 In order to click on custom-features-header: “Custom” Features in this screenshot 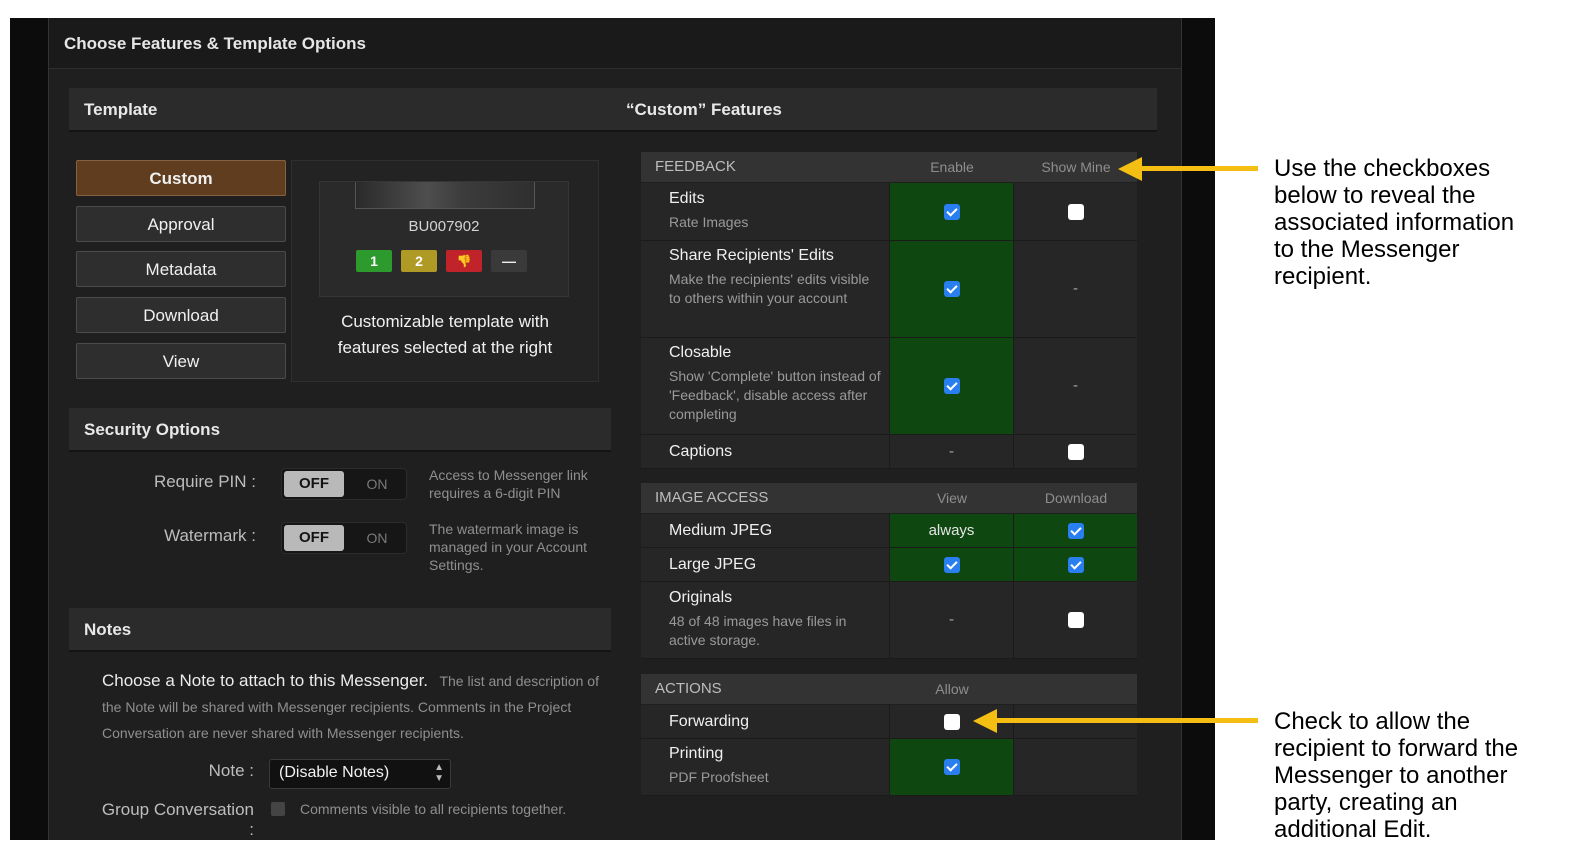, I will do `click(884, 110)`.